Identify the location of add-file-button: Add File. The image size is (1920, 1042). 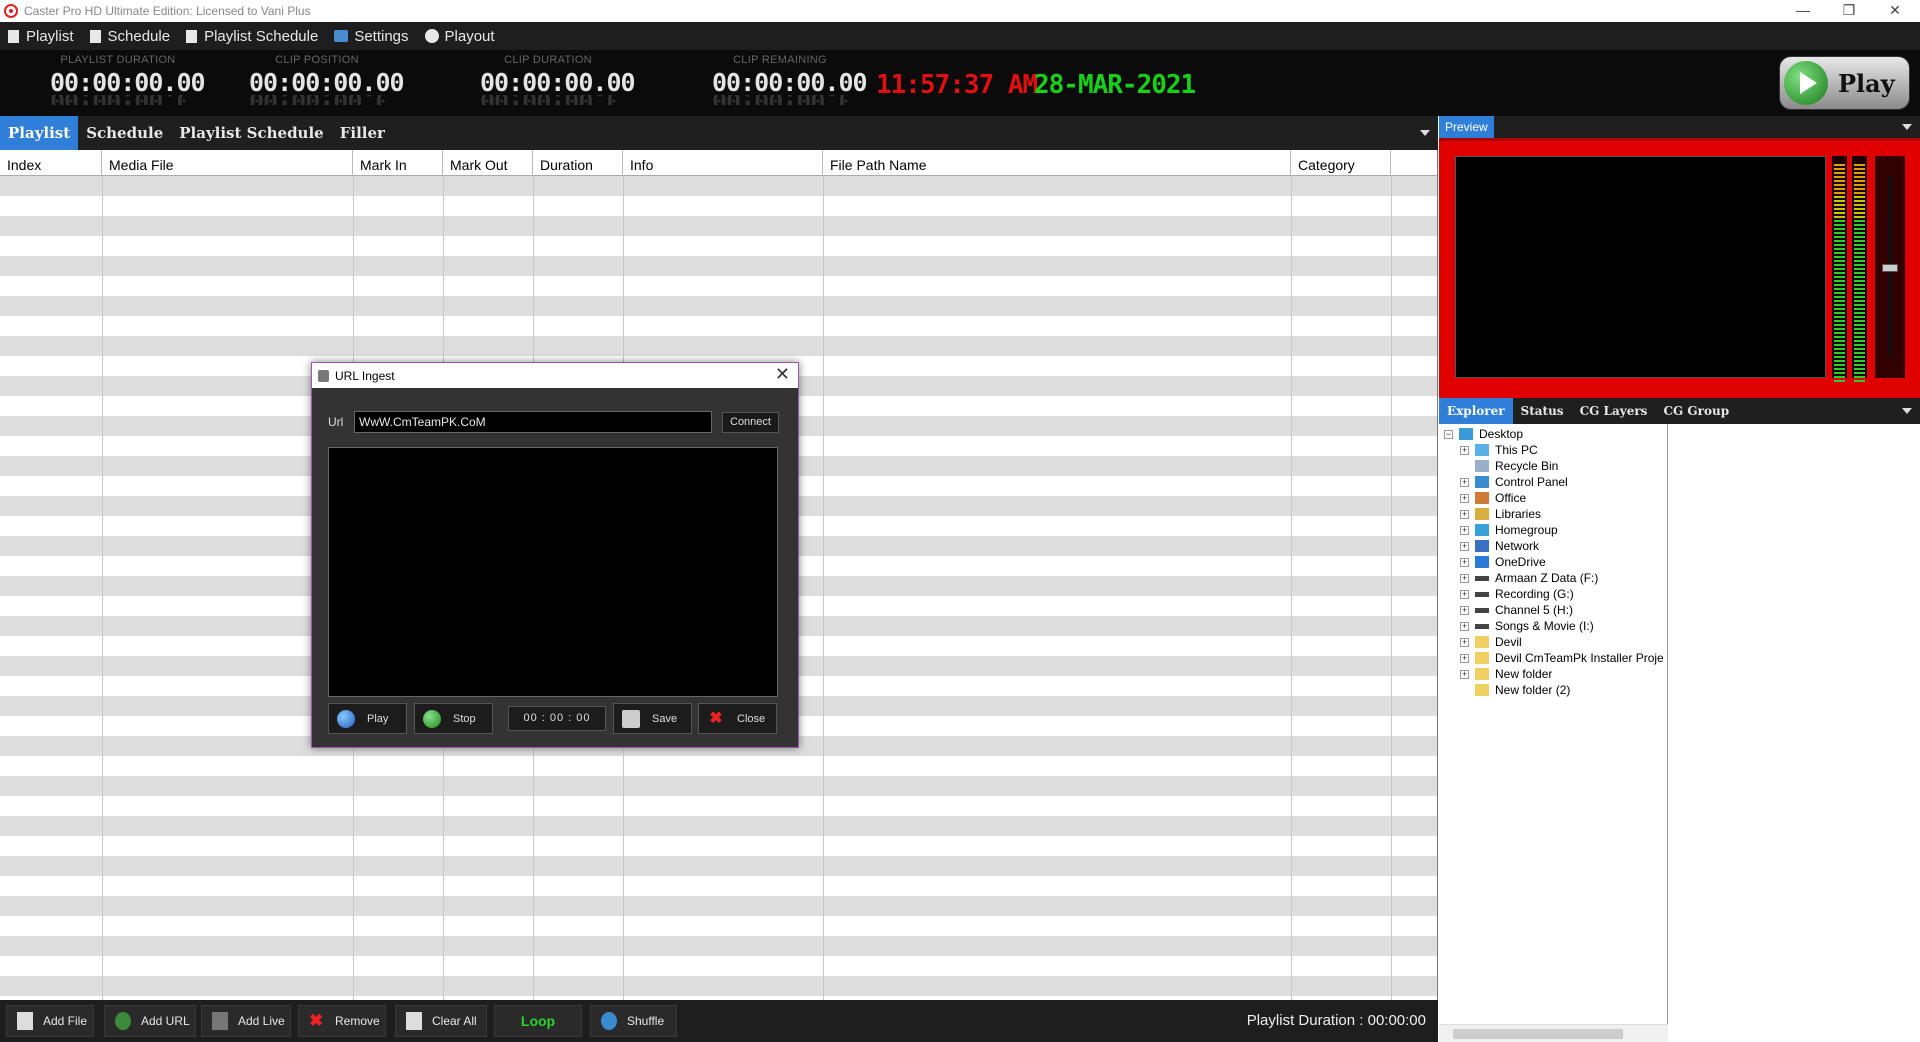
(50, 1021).